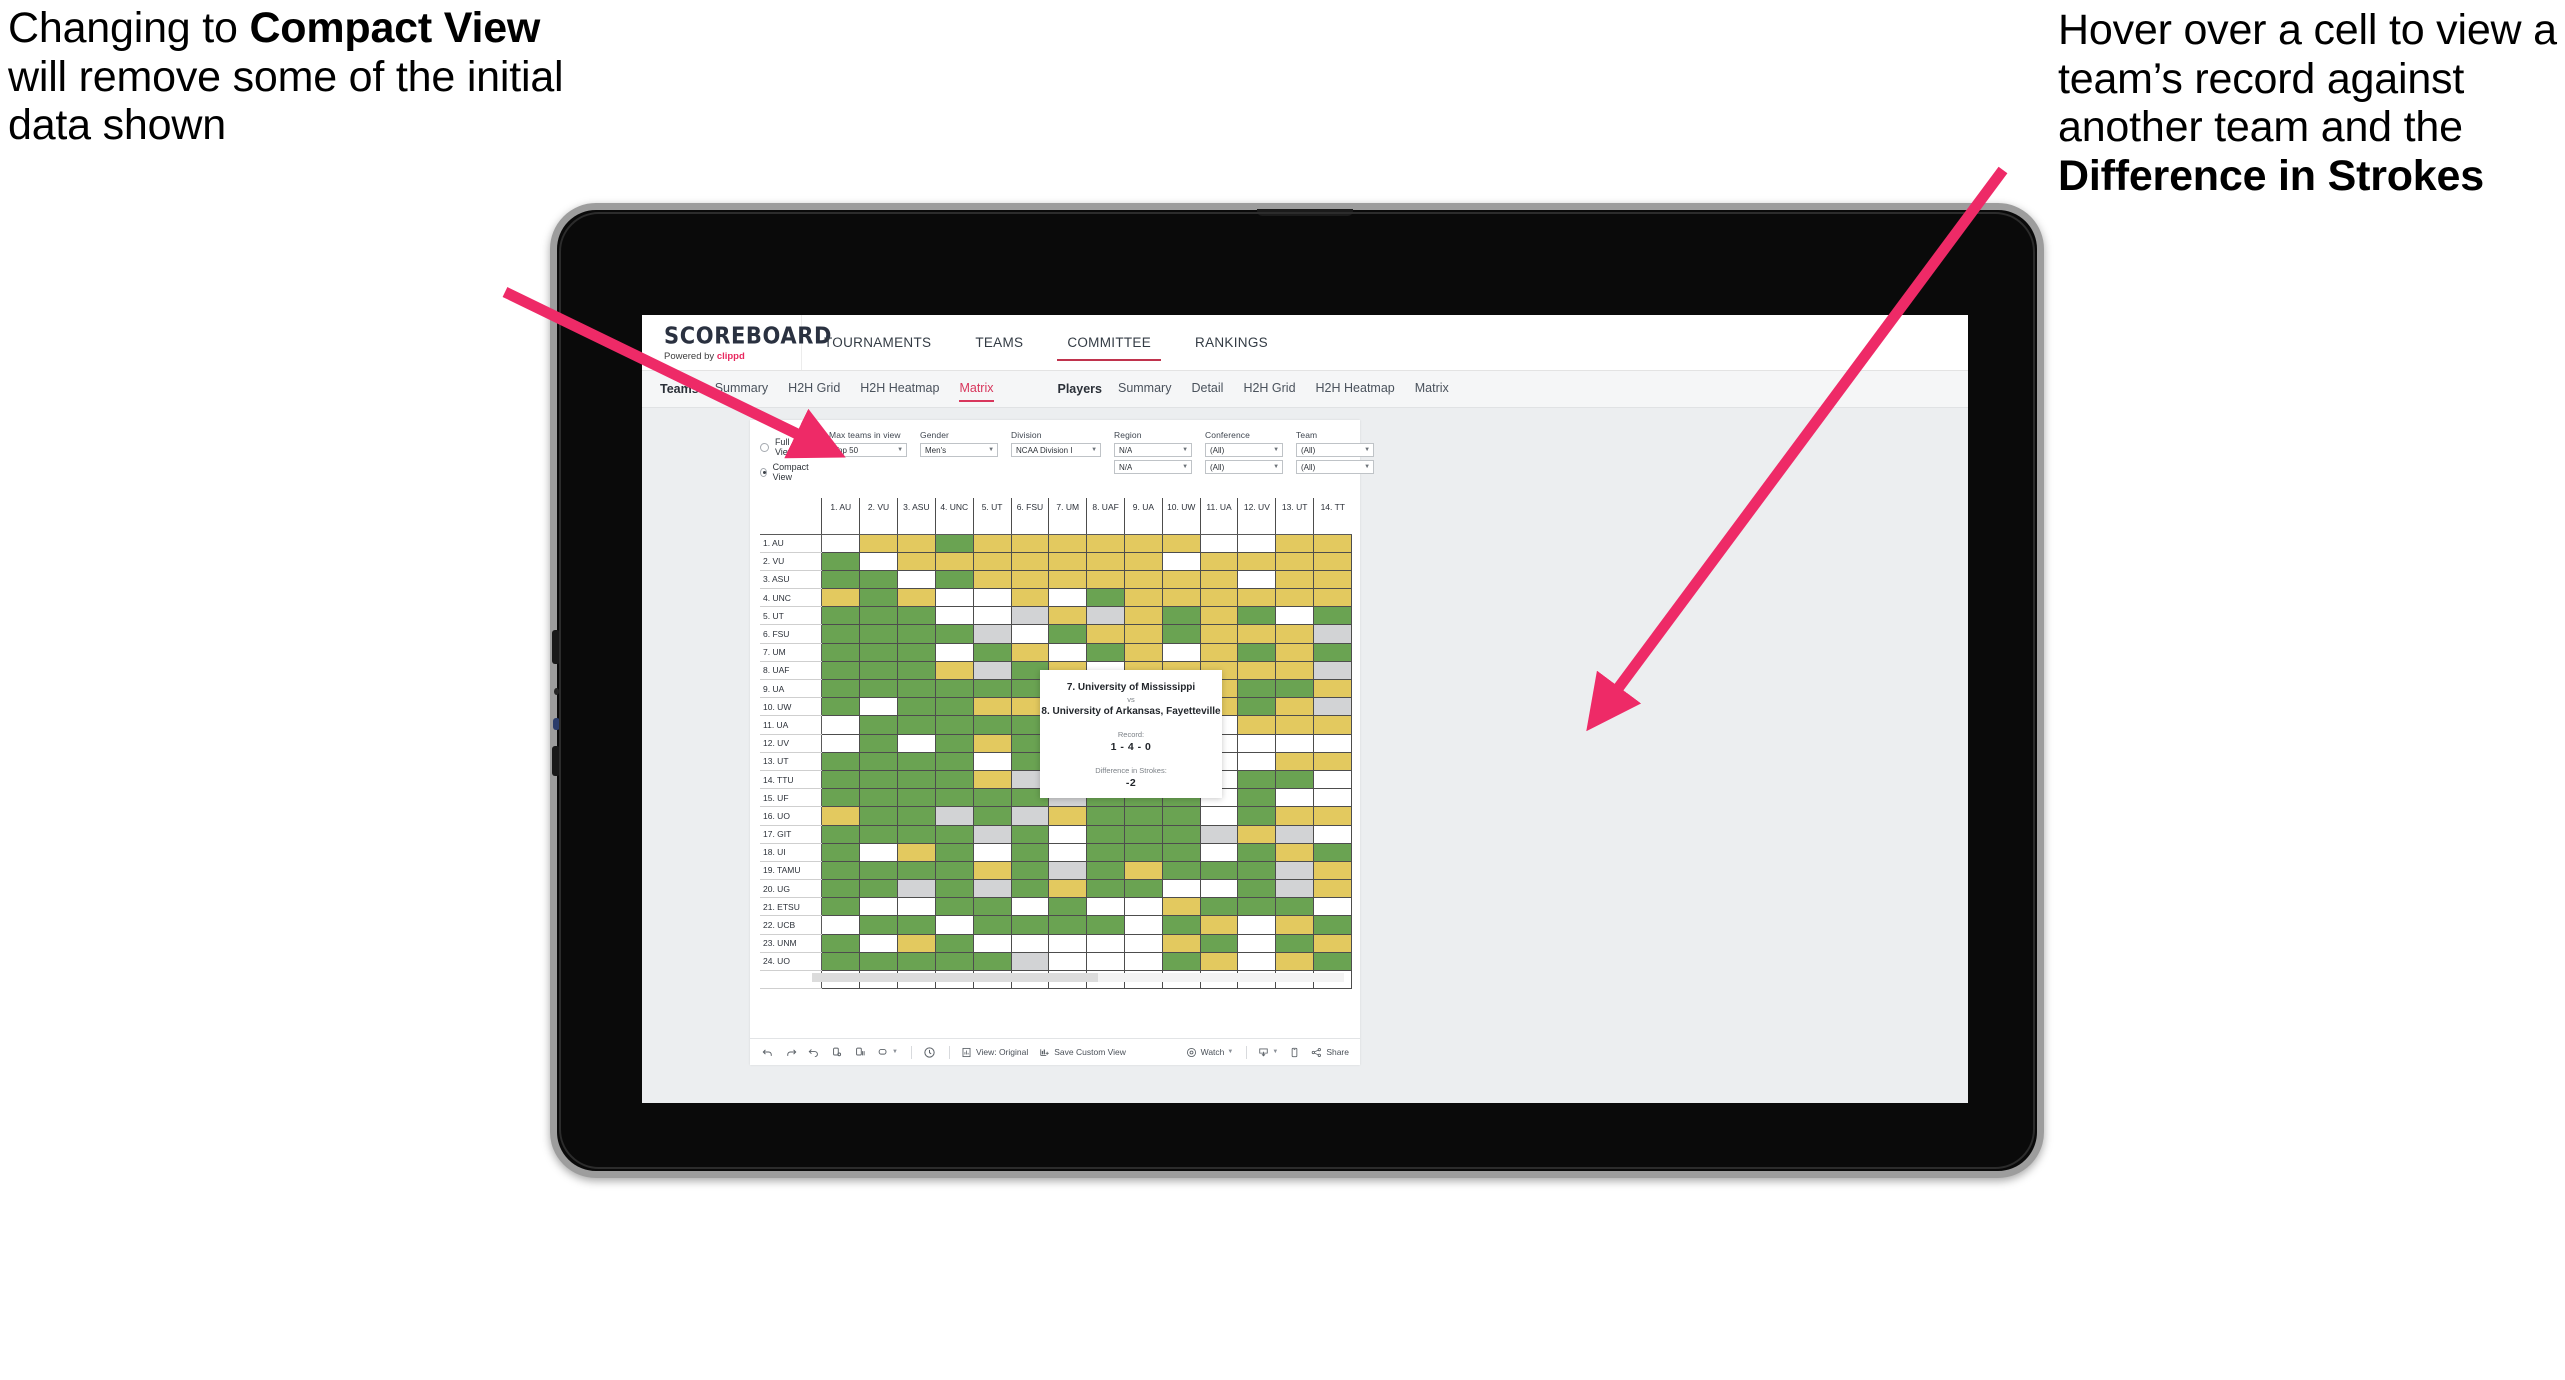 Image resolution: width=2565 pixels, height=1380 pixels. I want to click on filter-conference-select-1: (All) ▼, so click(1244, 450).